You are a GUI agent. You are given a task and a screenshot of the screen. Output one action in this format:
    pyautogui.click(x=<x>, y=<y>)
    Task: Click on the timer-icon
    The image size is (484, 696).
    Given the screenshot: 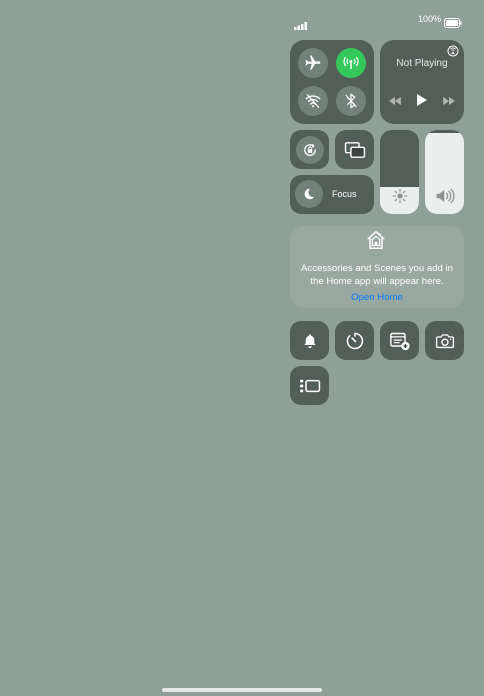 What is the action you would take?
    pyautogui.click(x=354, y=340)
    